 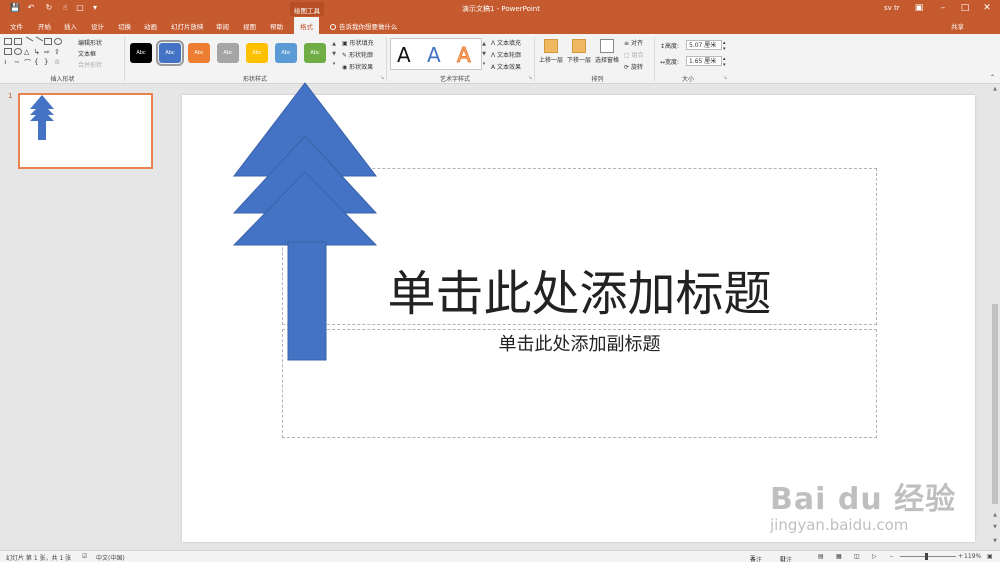 What do you see at coordinates (18, 41) in the screenshot?
I see `shape-textbox-icon` at bounding box center [18, 41].